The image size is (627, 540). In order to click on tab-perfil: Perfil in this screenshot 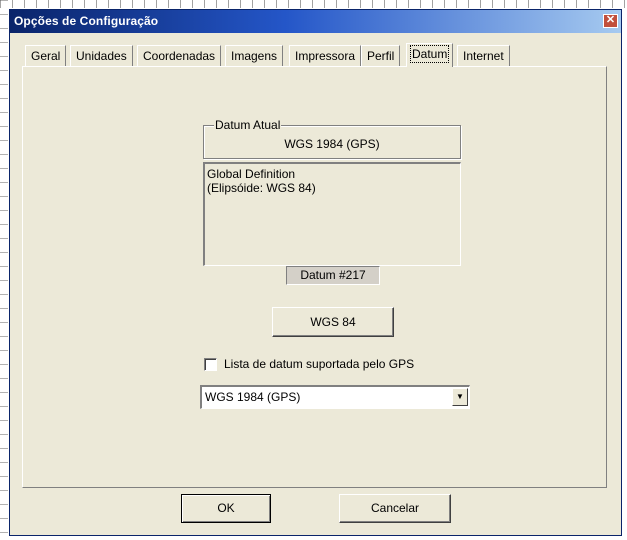, I will do `click(381, 55)`.